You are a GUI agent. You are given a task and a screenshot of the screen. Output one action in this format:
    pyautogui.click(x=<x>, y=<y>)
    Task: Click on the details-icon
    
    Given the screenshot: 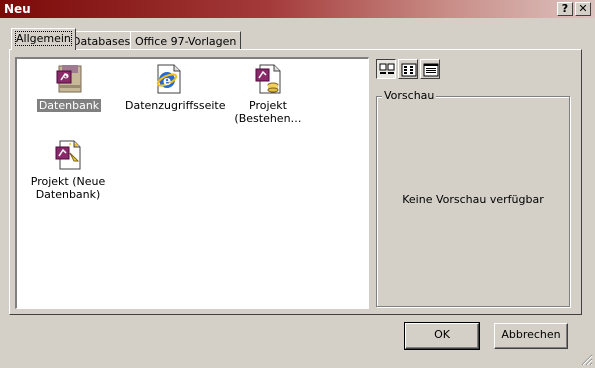 What is the action you would take?
    pyautogui.click(x=431, y=70)
    